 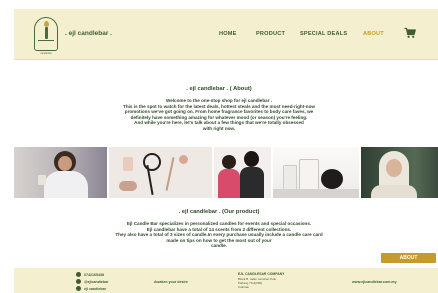 I want to click on footer-company: EJL CANDLESAR COMPANY, so click(x=261, y=274).